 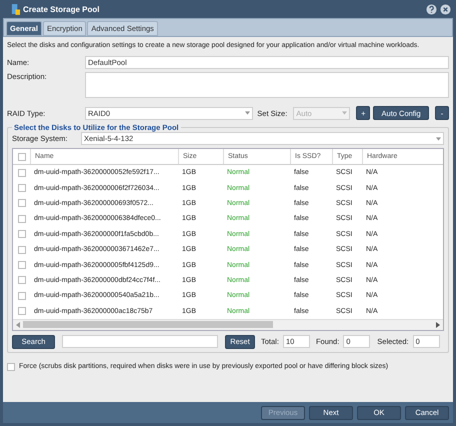 I want to click on description-field, so click(x=267, y=85).